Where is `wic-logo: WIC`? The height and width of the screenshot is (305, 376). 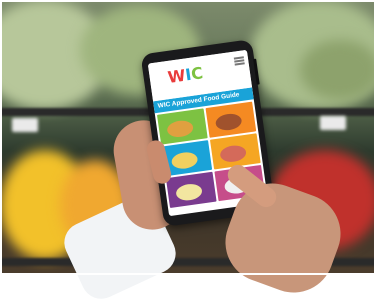 wic-logo: WIC is located at coordinates (186, 75).